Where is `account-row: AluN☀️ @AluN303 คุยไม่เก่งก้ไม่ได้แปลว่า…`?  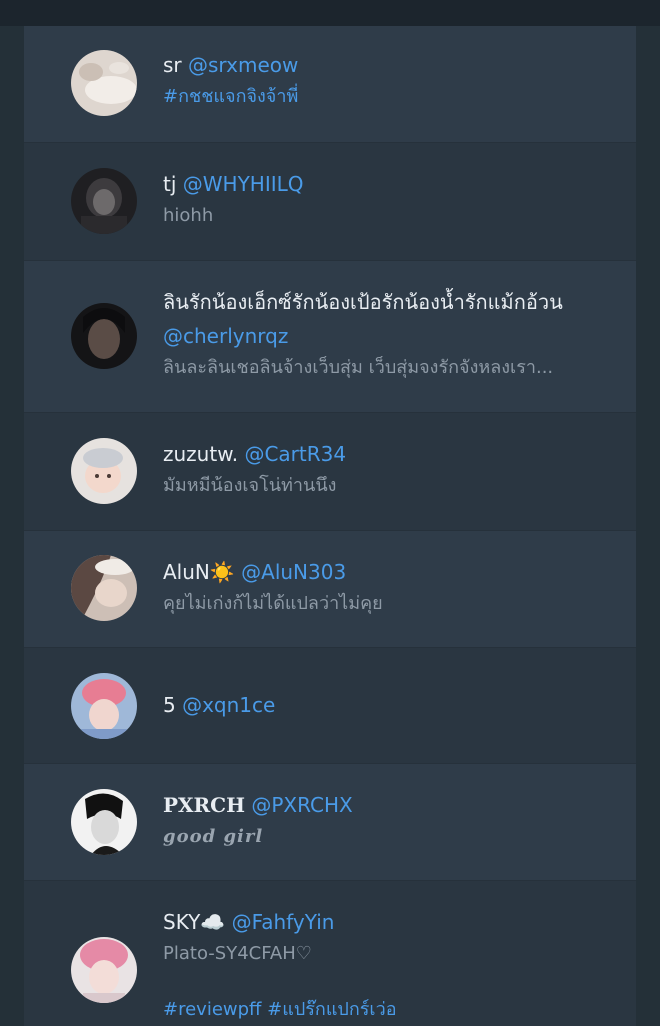
account-row: AluN☀️ @AluN303 คุยไม่เก่งก้ไม่ได้แปลว่า… is located at coordinates (330, 589).